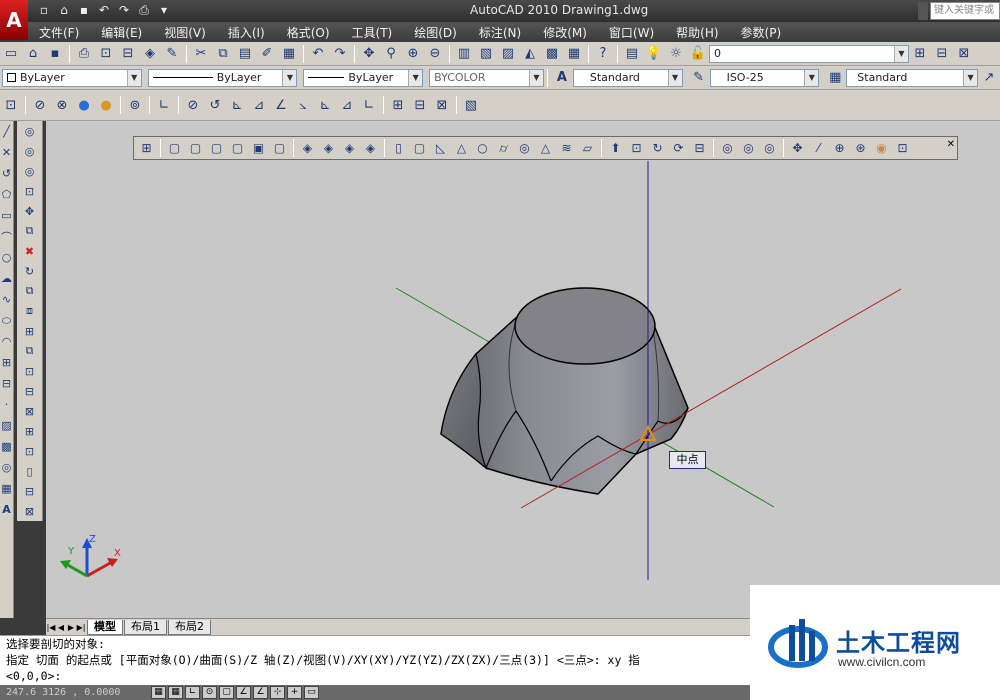 This screenshot has height=700, width=1000. What do you see at coordinates (8, 257) in the screenshot?
I see `circle-icon: ○` at bounding box center [8, 257].